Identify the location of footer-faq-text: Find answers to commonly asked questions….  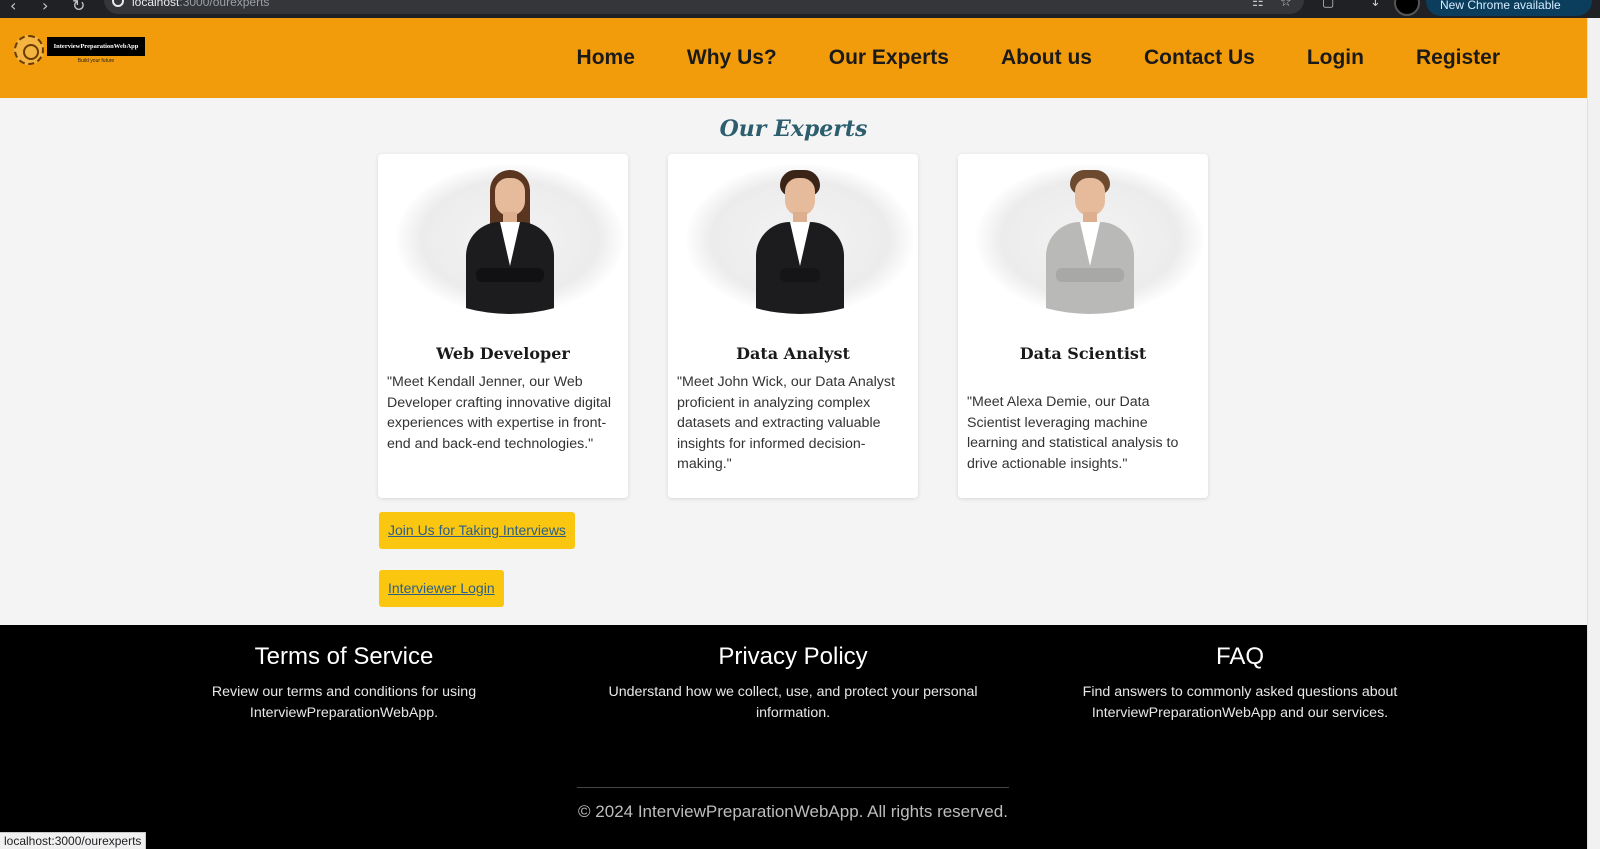
(1240, 702).